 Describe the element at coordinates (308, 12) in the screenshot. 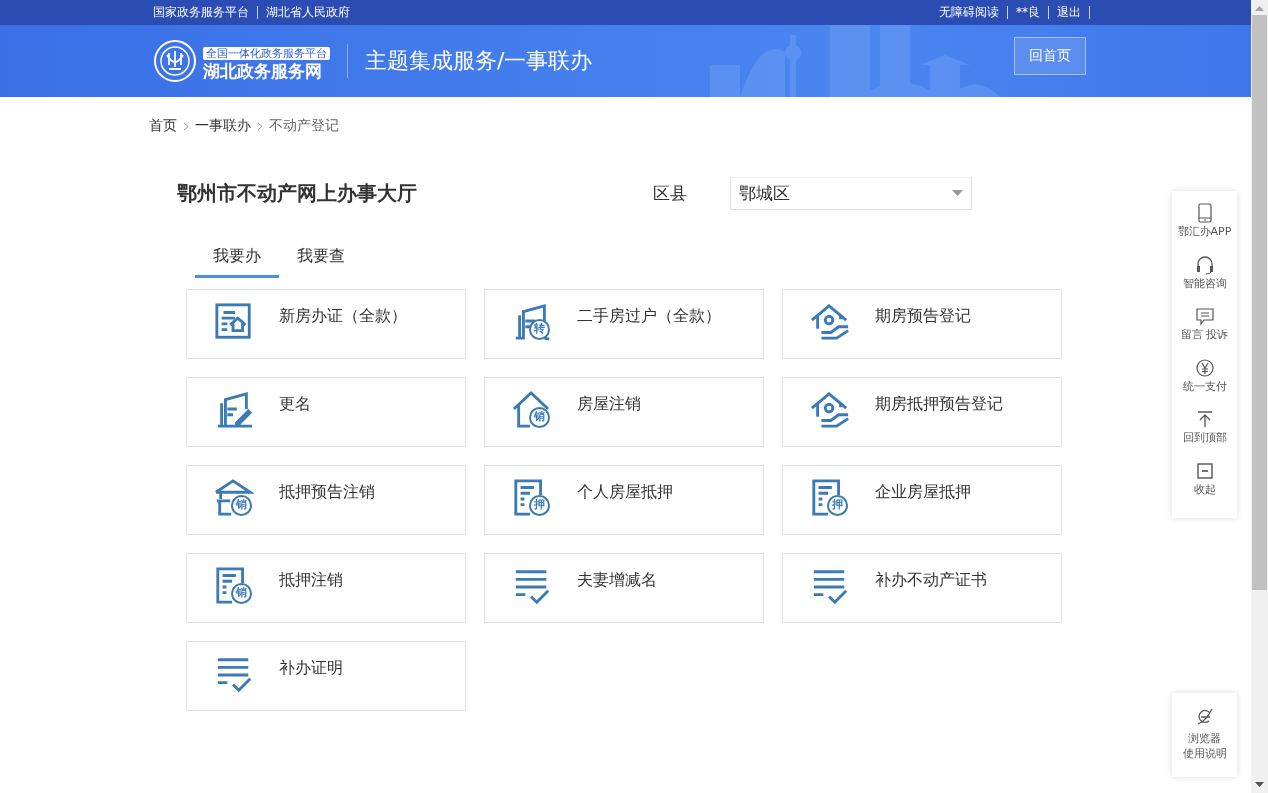

I see `top-link: 湖北省人民政府` at that location.